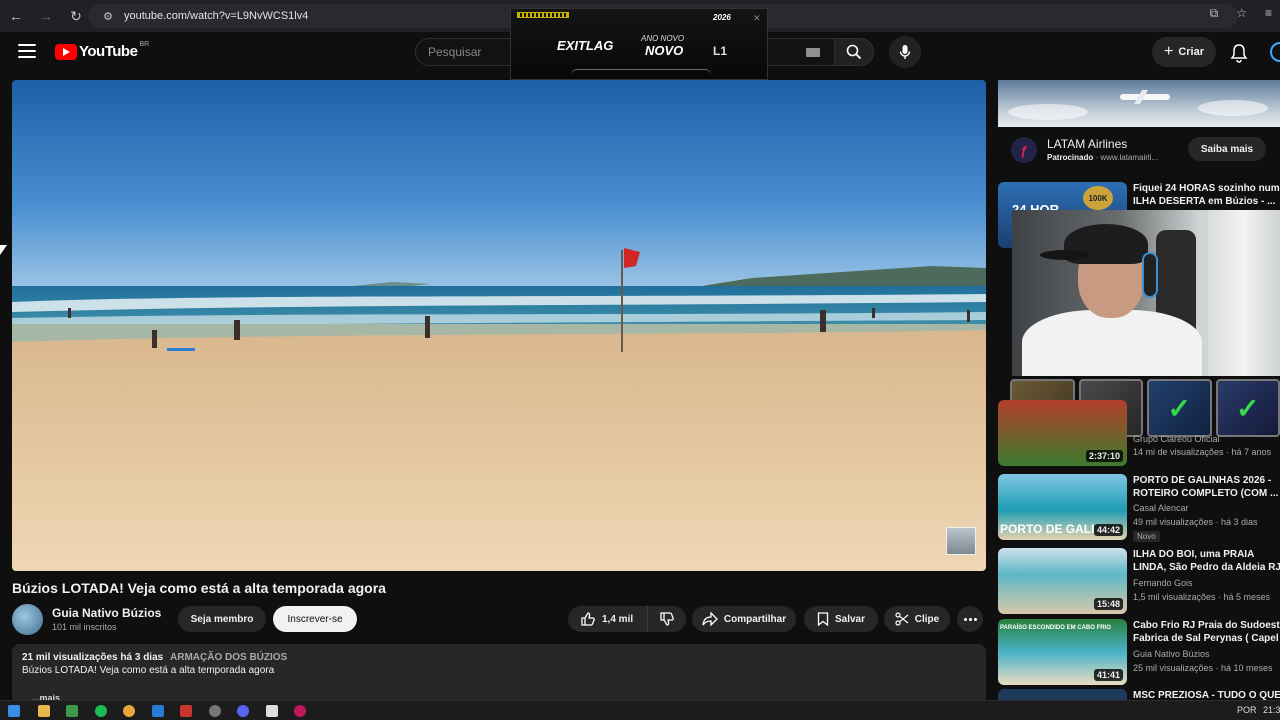 The height and width of the screenshot is (720, 1280). Describe the element at coordinates (1163, 583) in the screenshot. I see `recommendation-channel: Fernando Gois` at that location.